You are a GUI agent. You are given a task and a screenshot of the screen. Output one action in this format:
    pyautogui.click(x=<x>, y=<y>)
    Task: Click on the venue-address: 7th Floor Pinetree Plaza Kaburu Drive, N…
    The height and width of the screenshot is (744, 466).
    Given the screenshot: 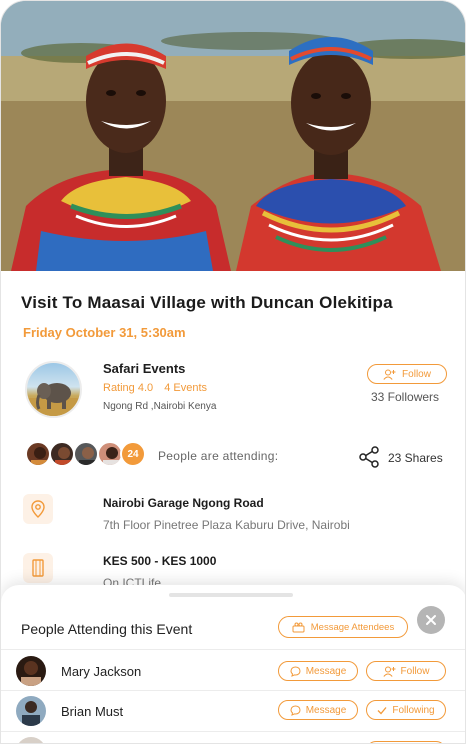 What is the action you would take?
    pyautogui.click(x=226, y=525)
    